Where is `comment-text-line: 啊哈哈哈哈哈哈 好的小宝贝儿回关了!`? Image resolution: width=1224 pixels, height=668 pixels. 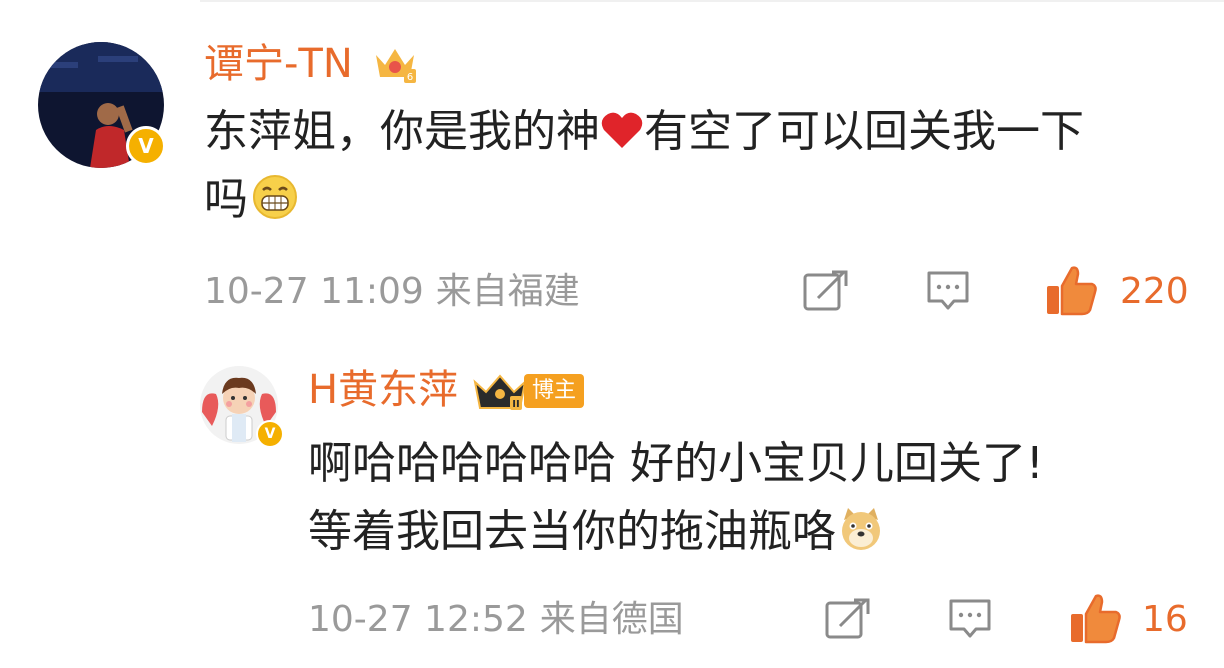
comment-text-line: 啊哈哈哈哈哈哈 好的小宝贝儿回关了! is located at coordinates (676, 463).